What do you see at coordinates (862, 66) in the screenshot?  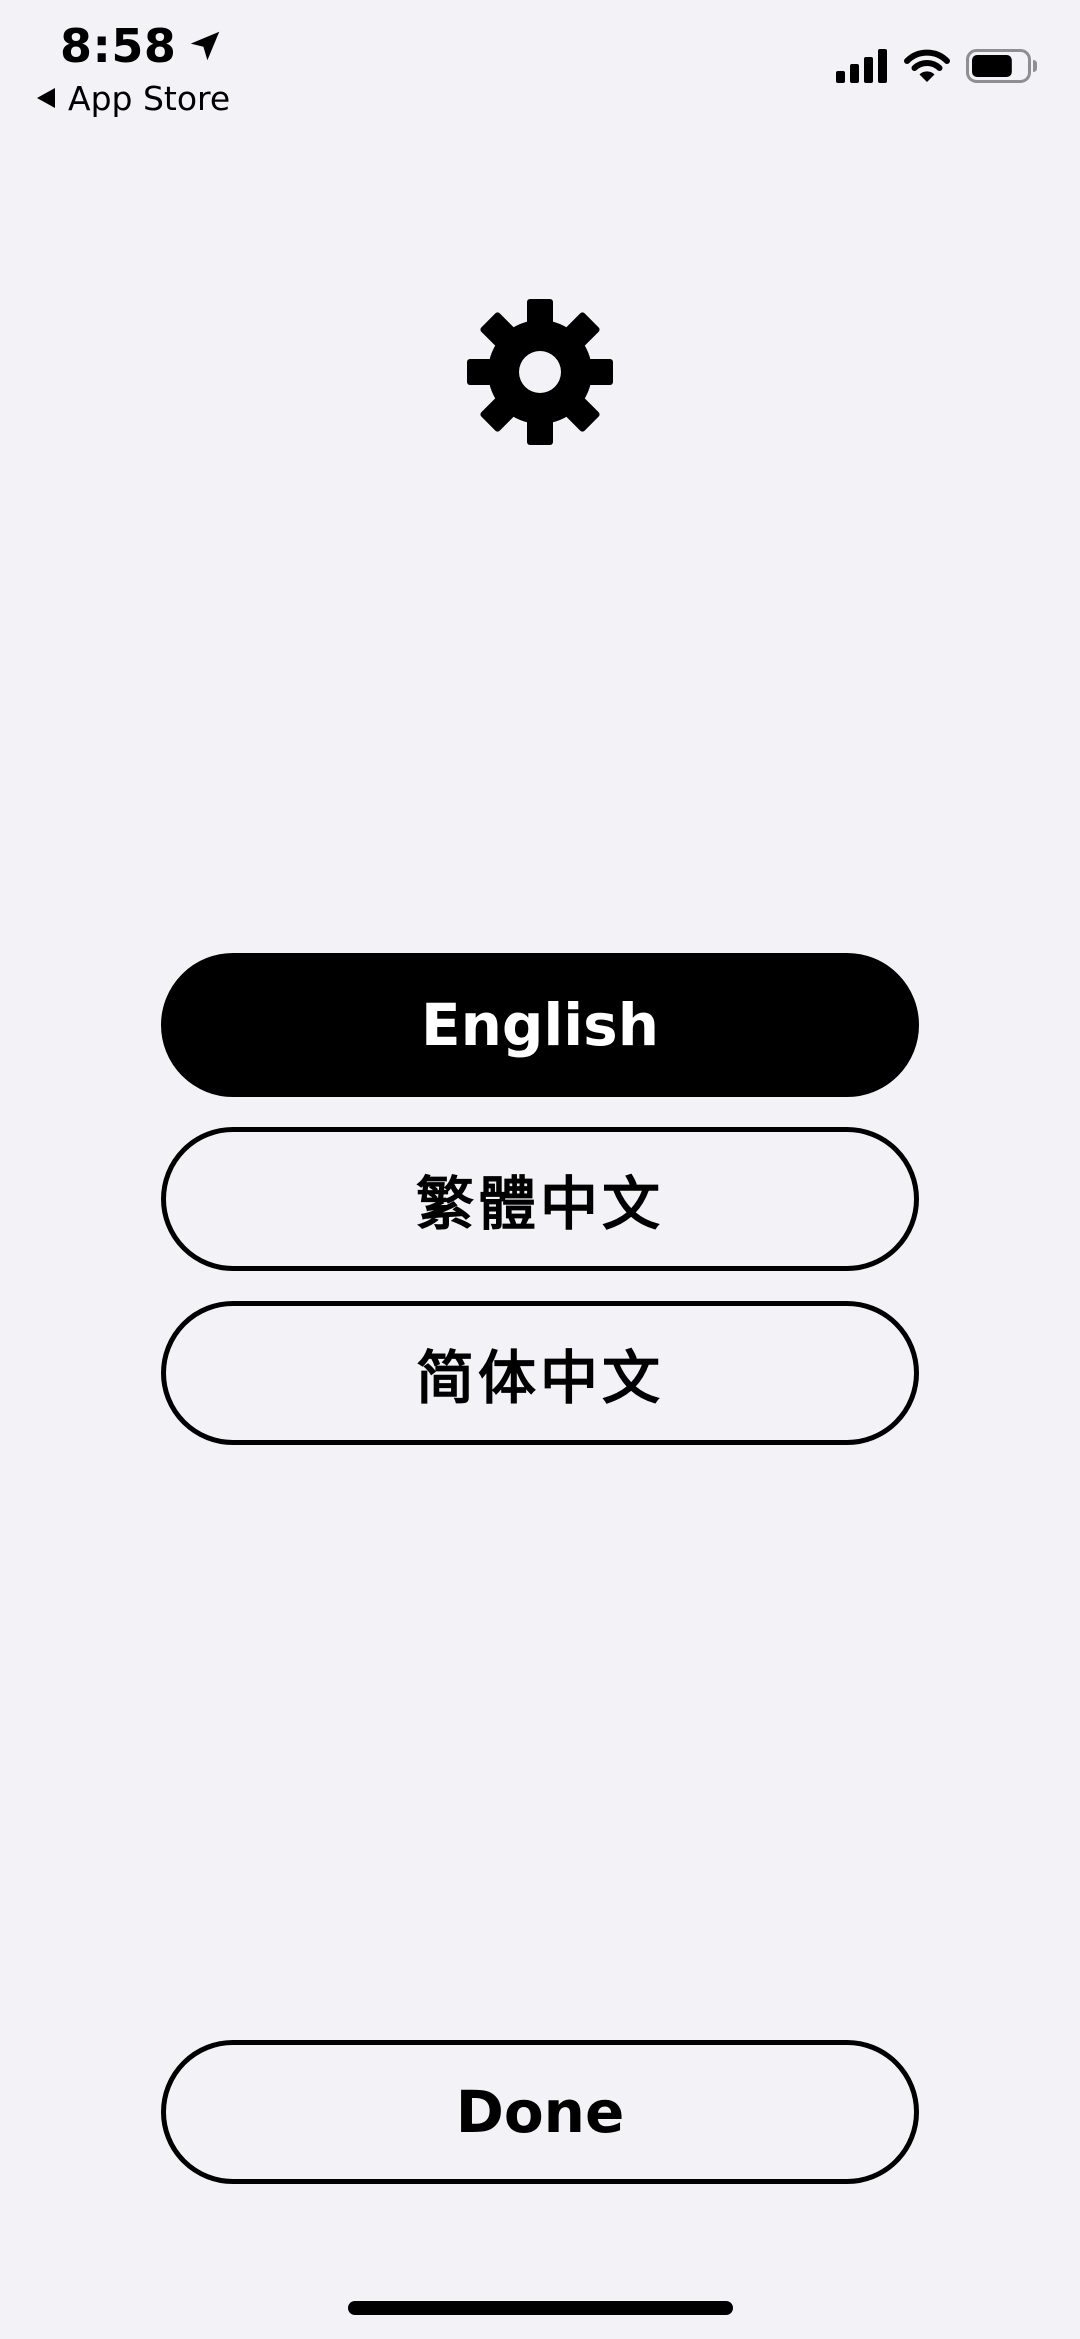 I see `cellular-signal-icon` at bounding box center [862, 66].